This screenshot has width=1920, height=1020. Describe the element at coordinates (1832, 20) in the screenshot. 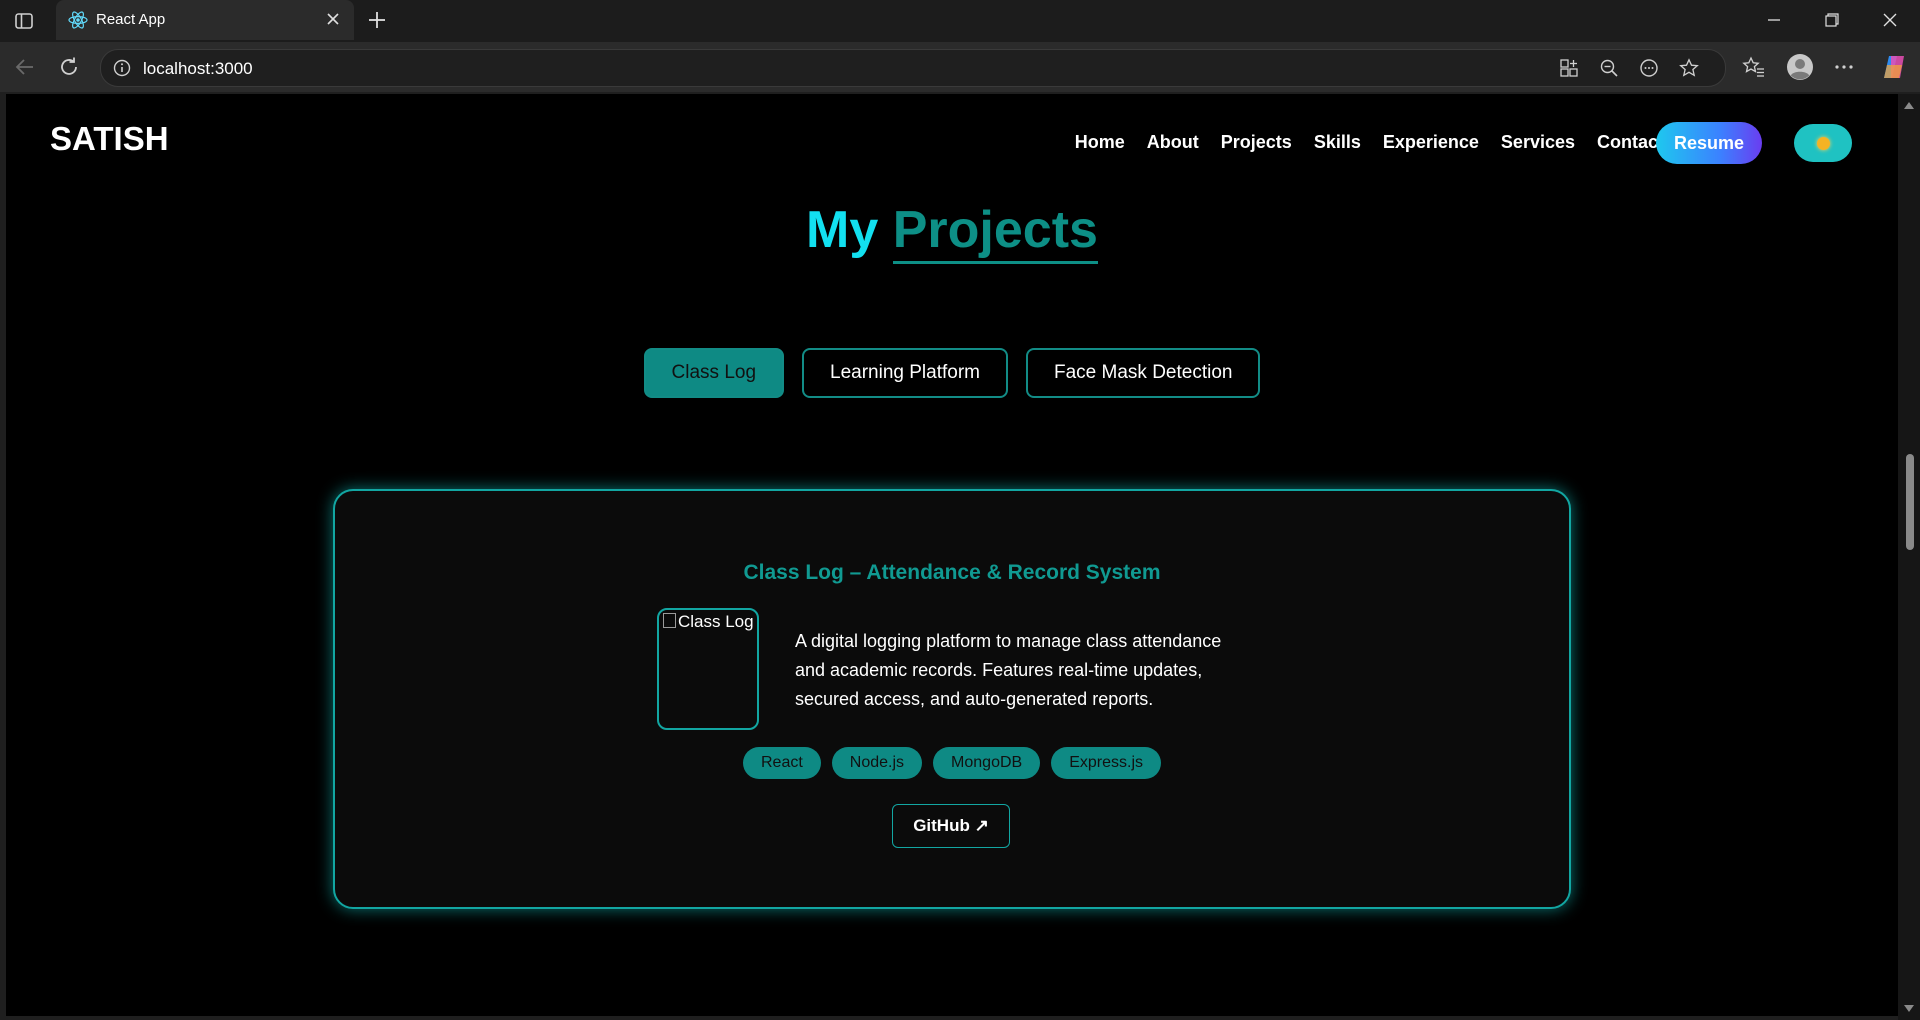

I see `restore-icon` at that location.